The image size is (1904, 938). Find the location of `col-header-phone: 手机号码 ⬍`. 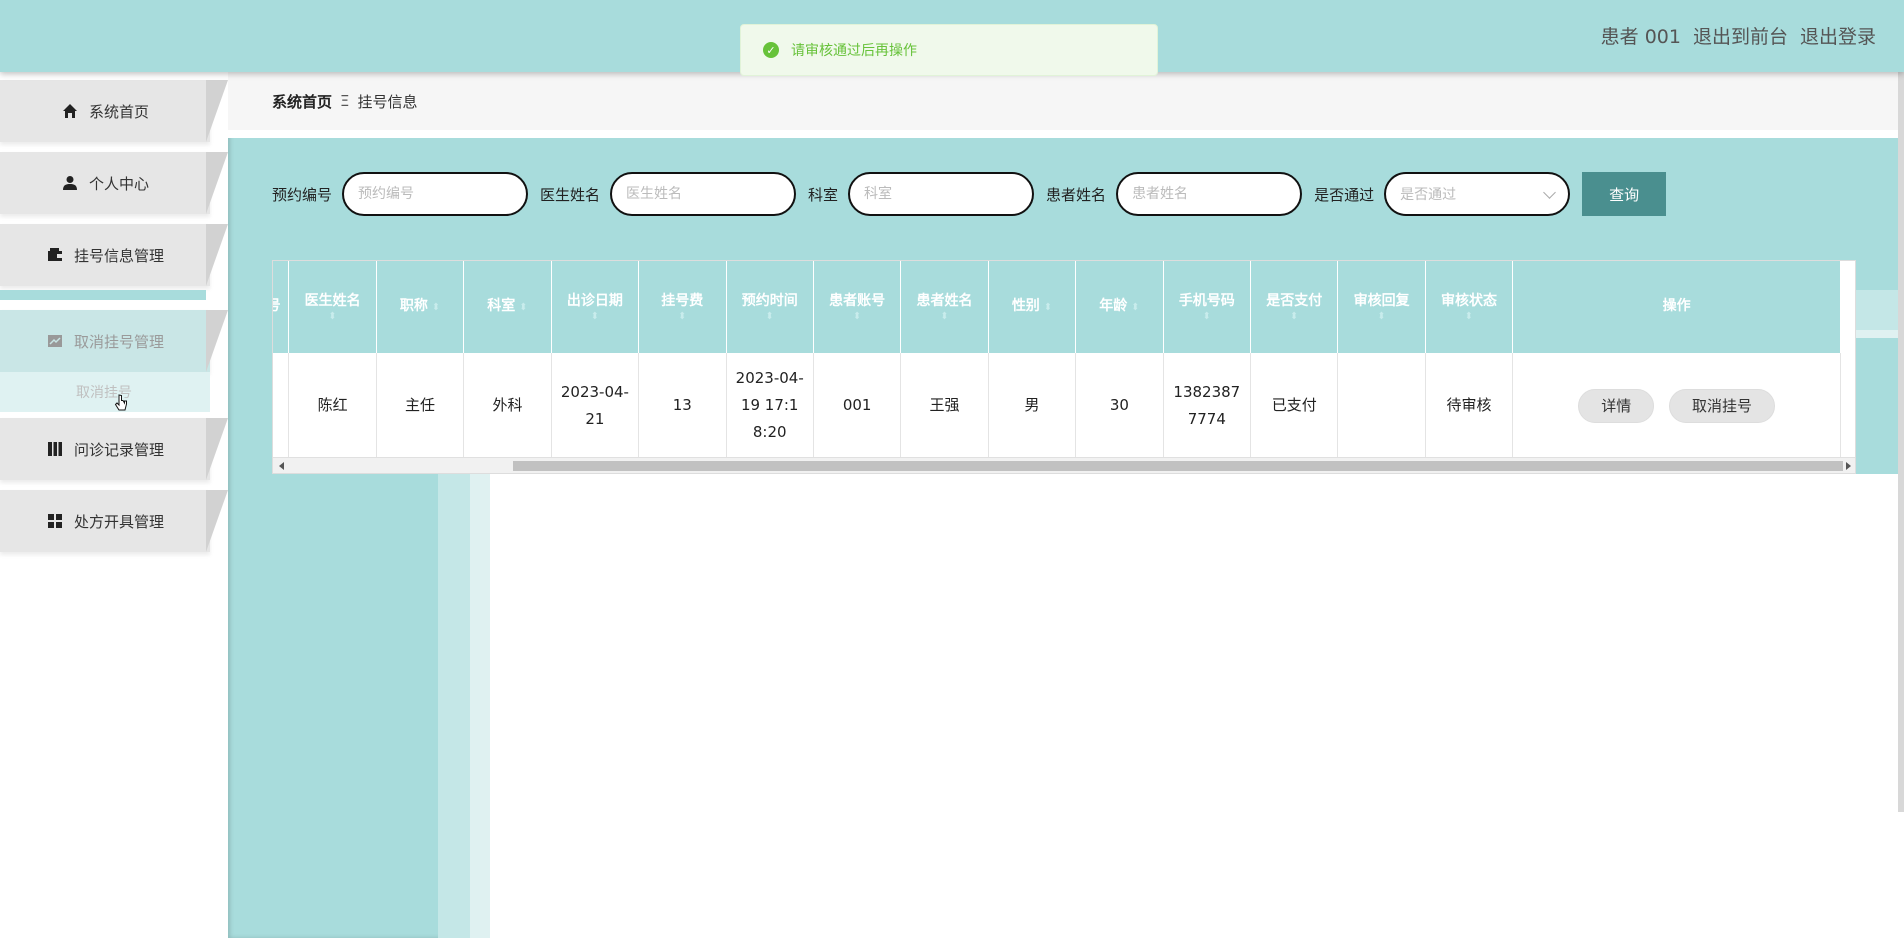

col-header-phone: 手机号码 ⬍ is located at coordinates (1207, 307).